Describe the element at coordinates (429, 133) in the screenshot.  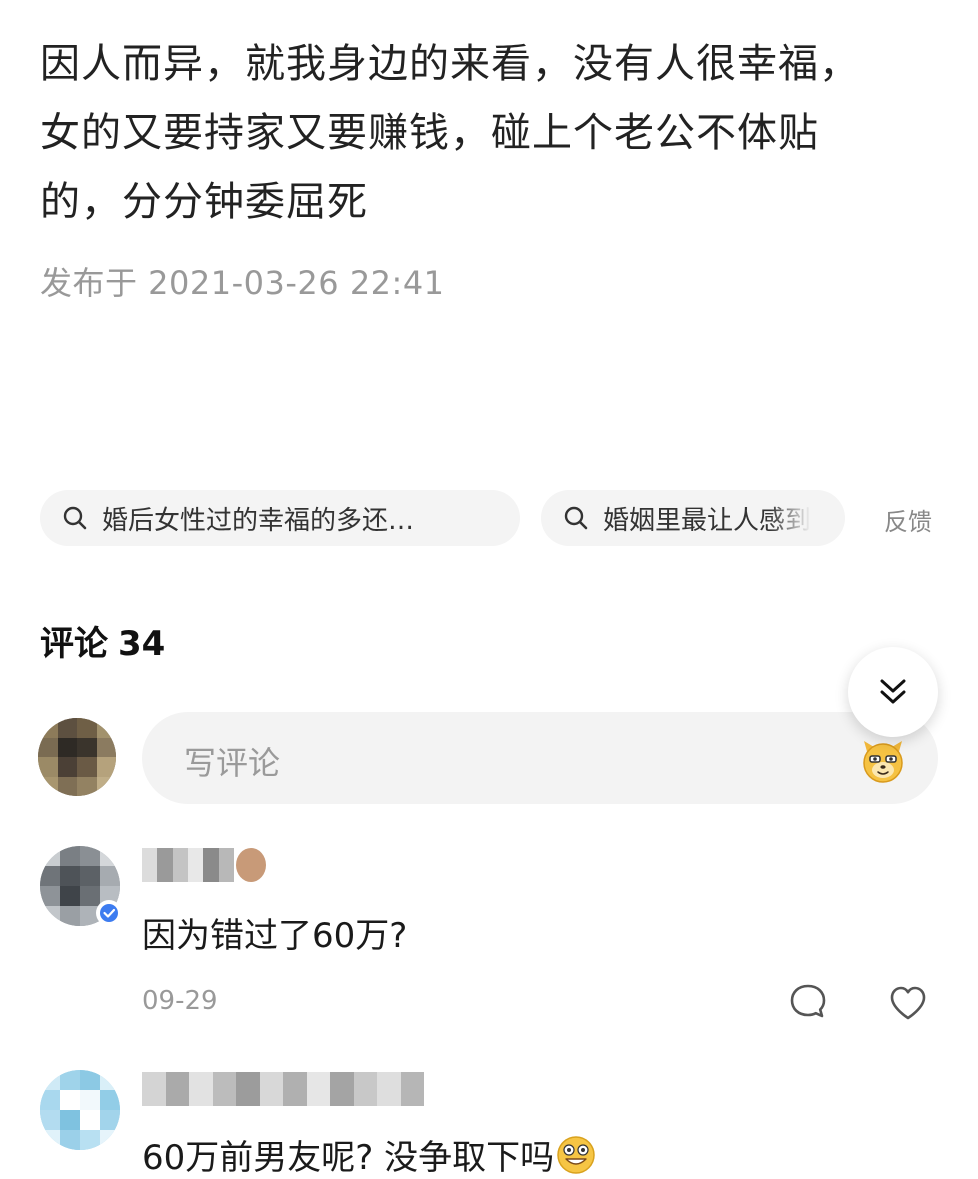
I see `post-line: 女的又要持家又要赚钱，碰上个老公不体贴` at that location.